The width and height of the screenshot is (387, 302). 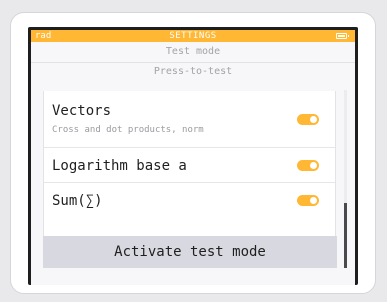 I want to click on list-item-label: Sum(∑), so click(x=77, y=201).